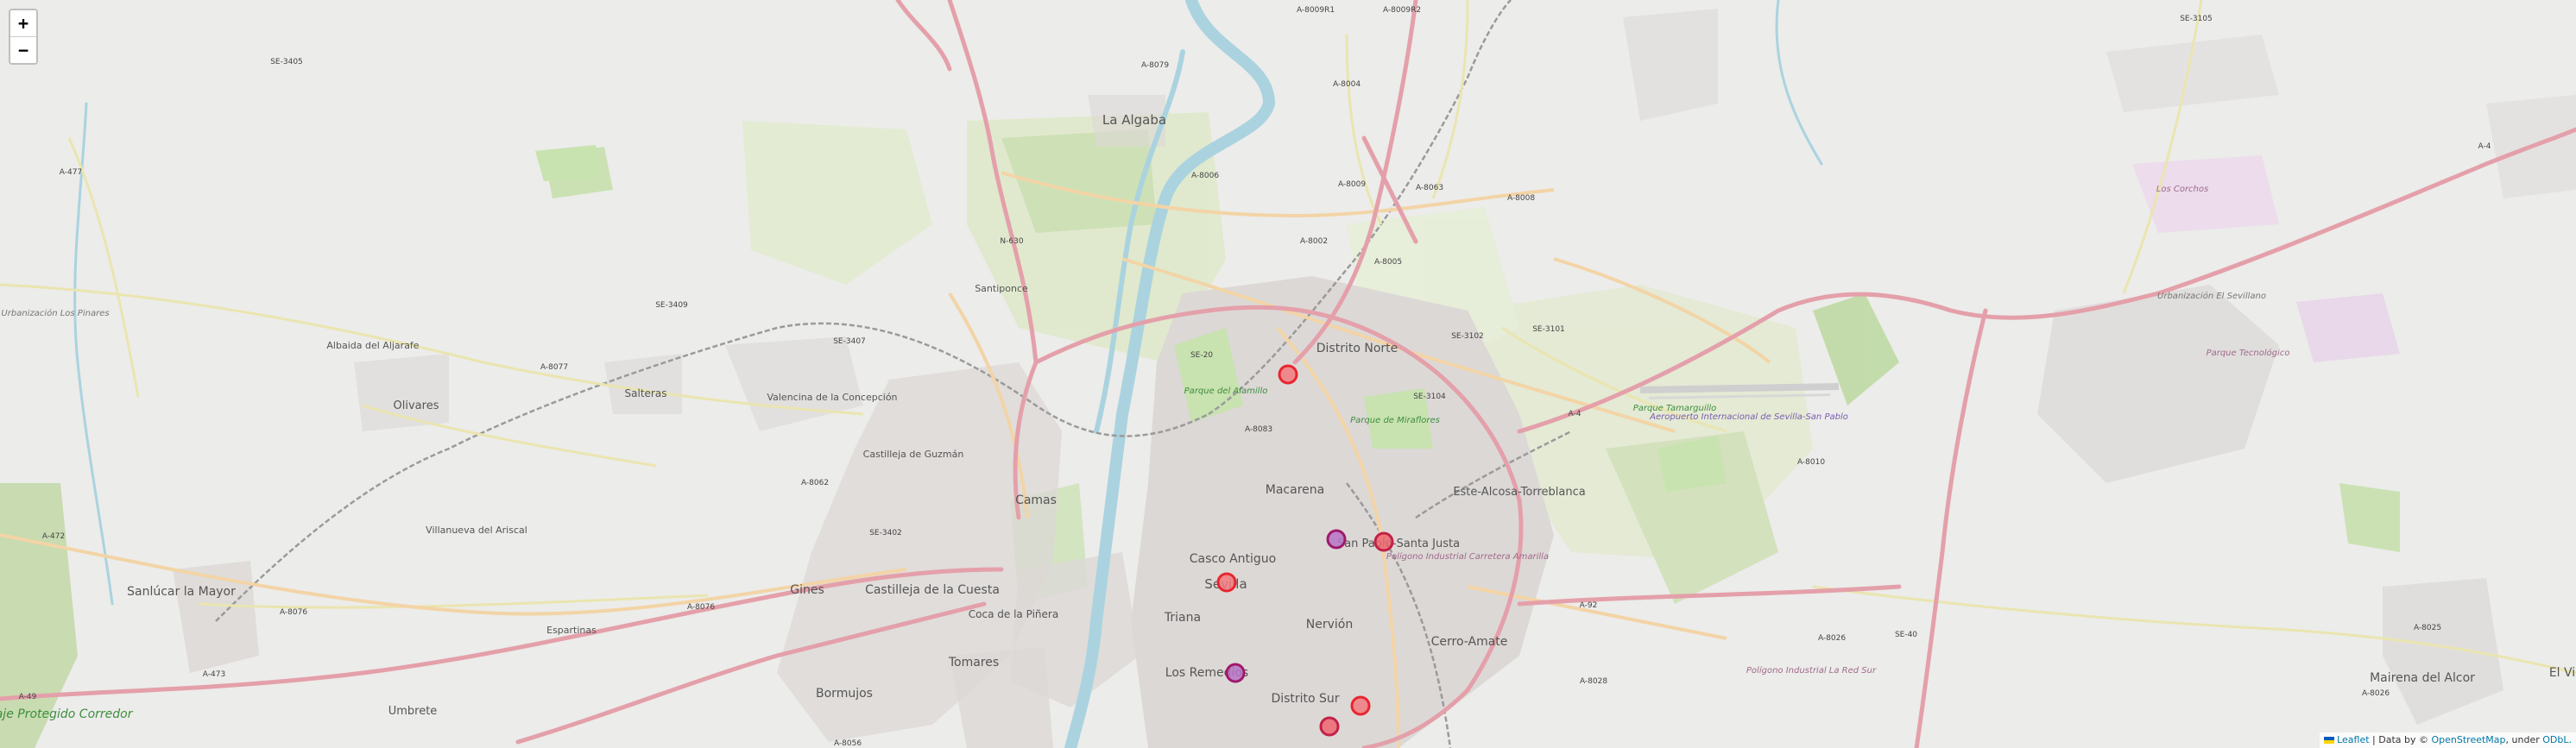 Image resolution: width=2576 pixels, height=748 pixels. Describe the element at coordinates (1205, 176) in the screenshot. I see `road-label-a8006: A-8006` at that location.